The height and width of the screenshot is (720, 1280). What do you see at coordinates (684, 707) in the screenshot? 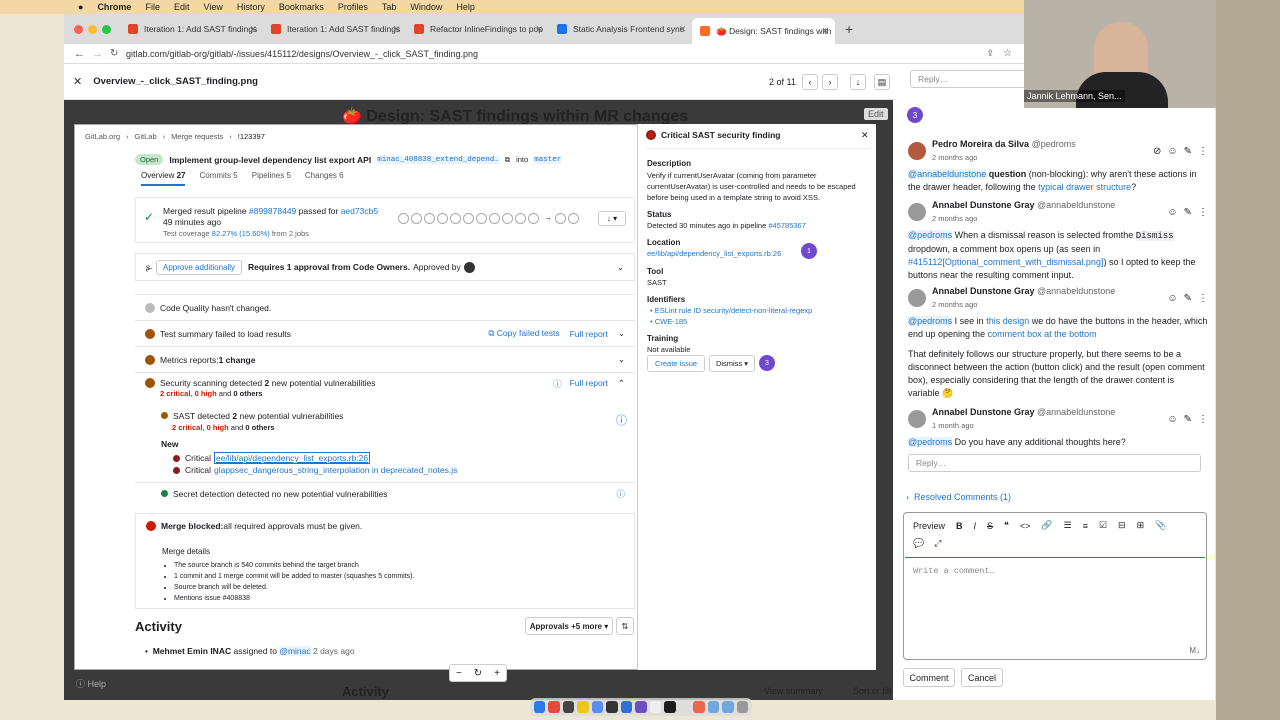
I see `calendar-icon` at bounding box center [684, 707].